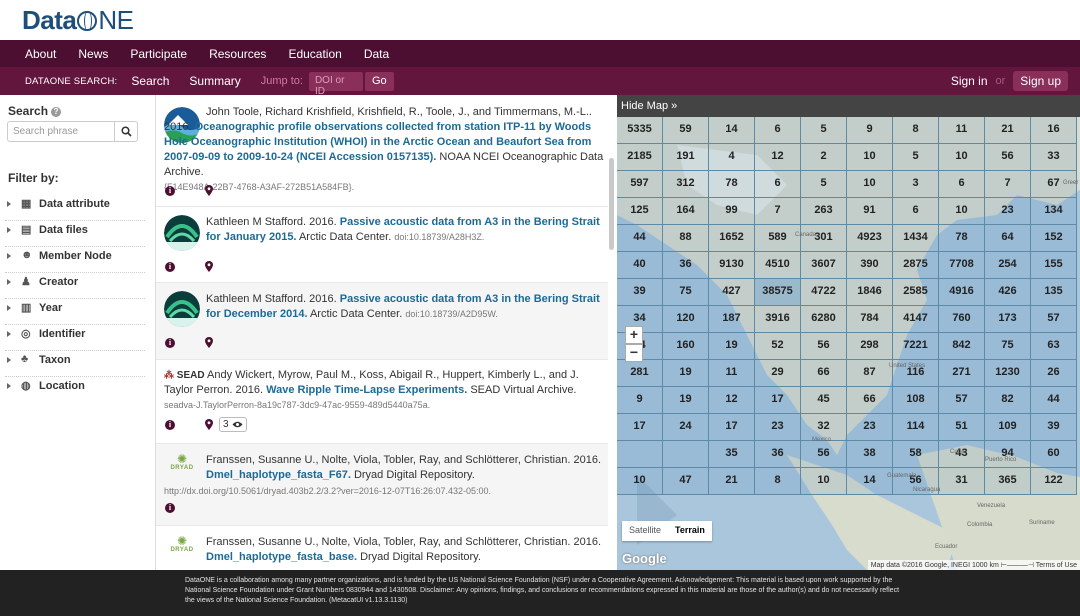 Image resolution: width=1080 pixels, height=616 pixels. Describe the element at coordinates (916, 184) in the screenshot. I see `map-grid-cell: 3` at that location.